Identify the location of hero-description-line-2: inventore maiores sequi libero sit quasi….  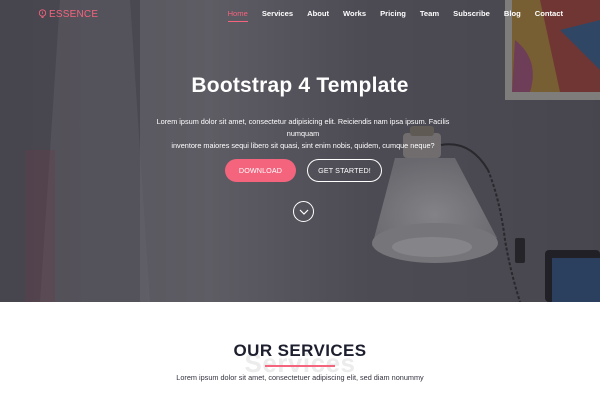
(303, 145).